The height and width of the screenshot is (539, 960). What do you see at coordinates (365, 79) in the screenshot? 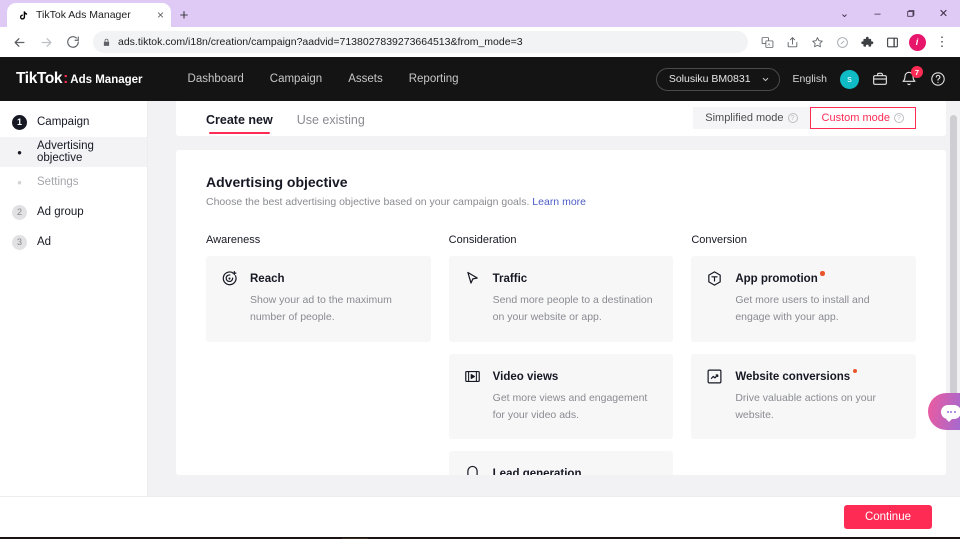
I see `nav-assets: Assets` at bounding box center [365, 79].